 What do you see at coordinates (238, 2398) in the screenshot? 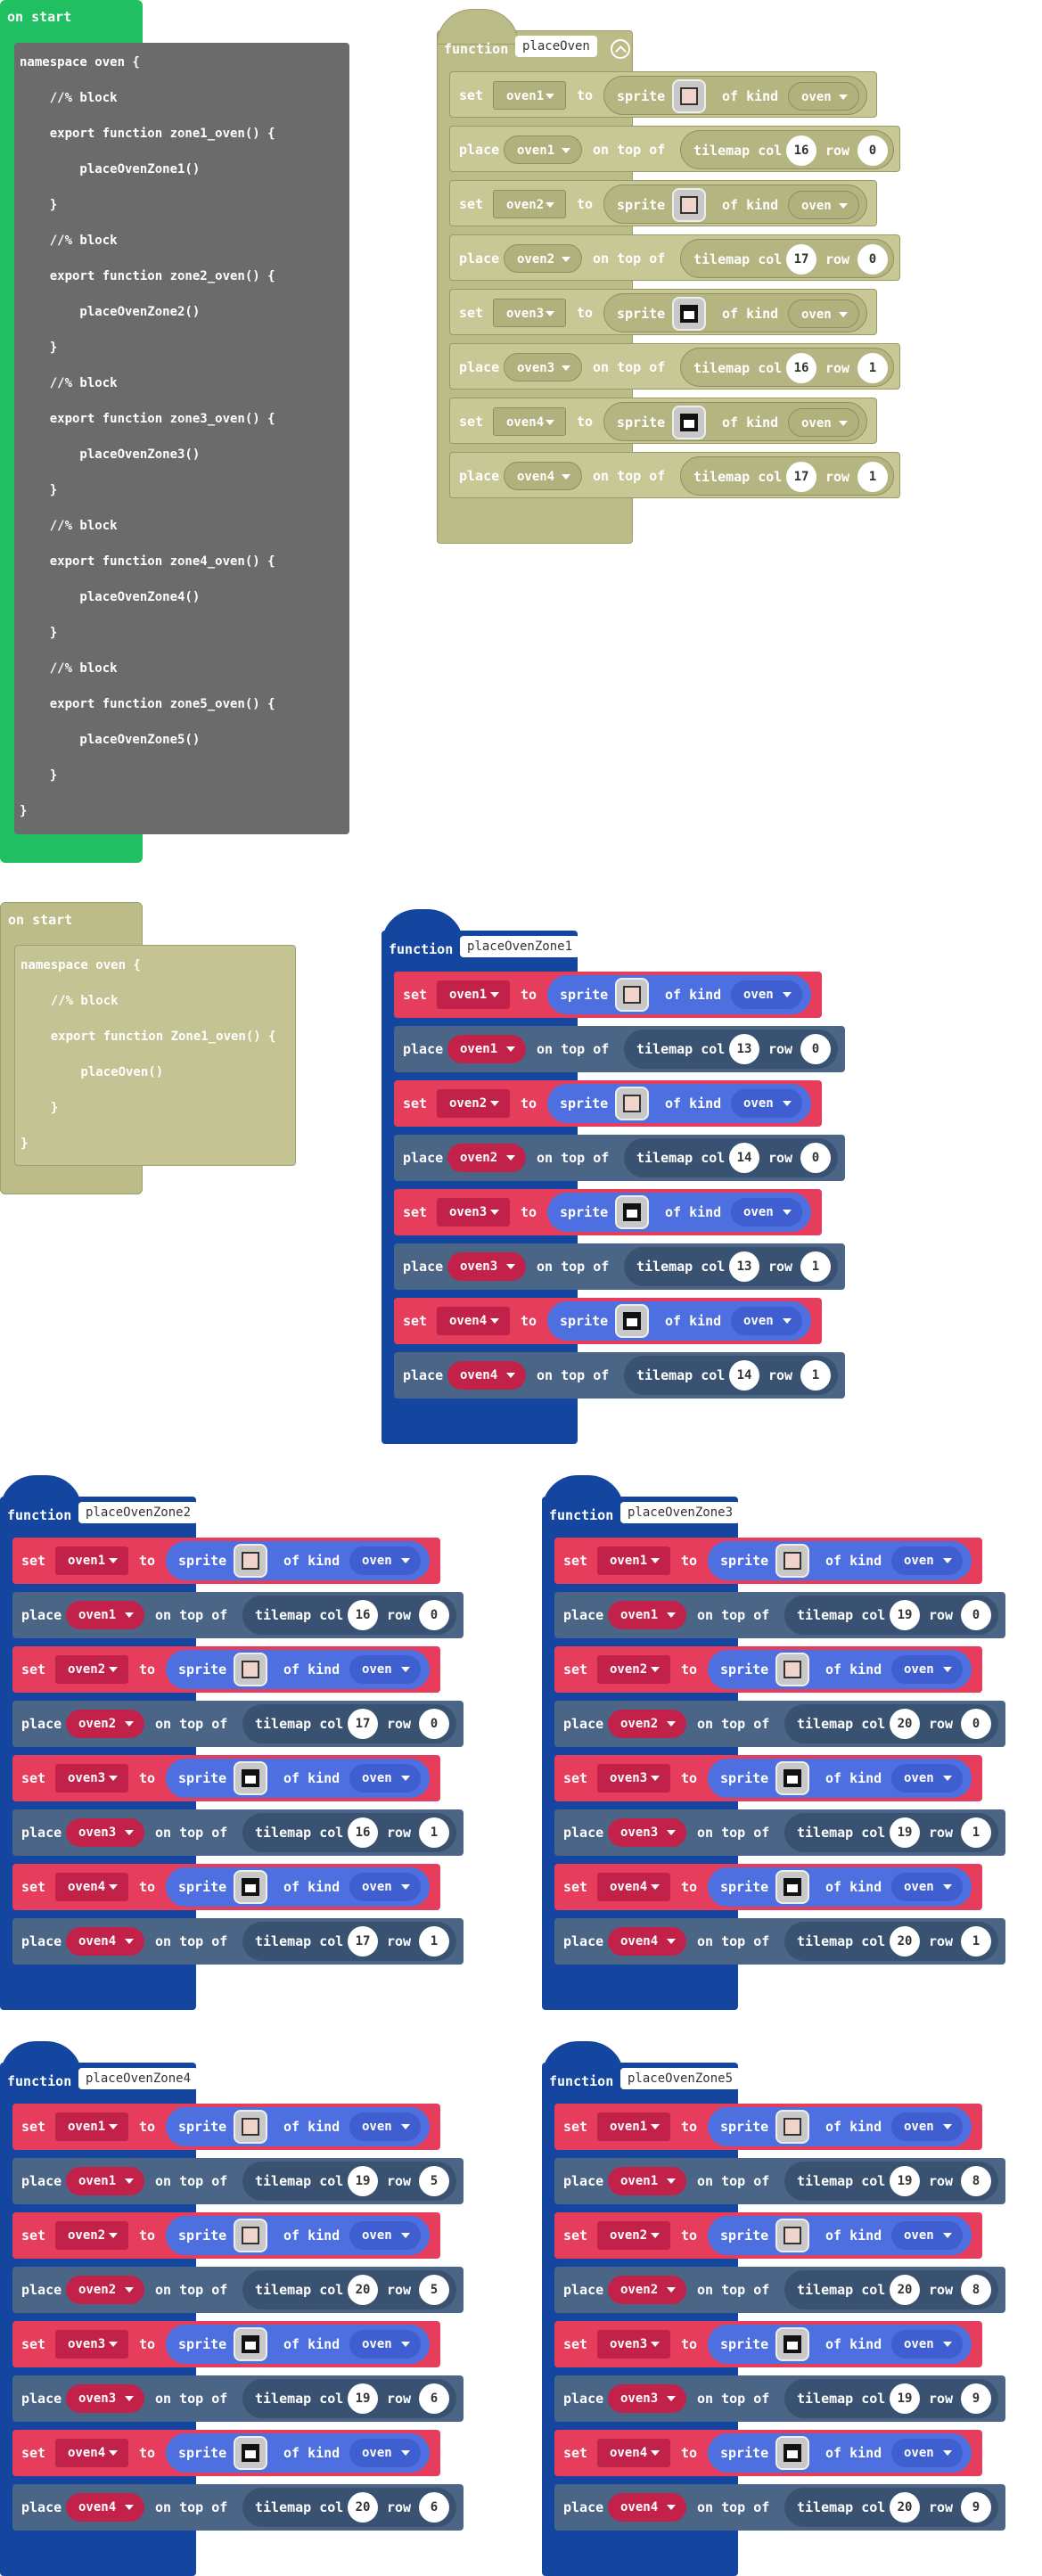
I see `place-on-top-of-block: place oven3 on top of tilemap col 19 row 6` at bounding box center [238, 2398].